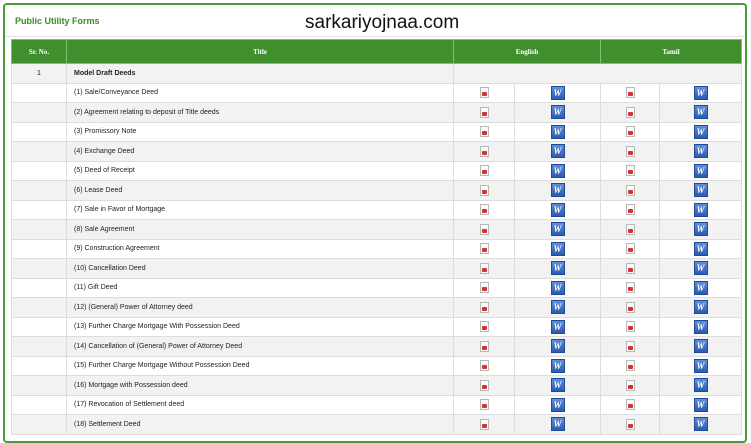  What do you see at coordinates (260, 385) in the screenshot?
I see `row-title: (16) Mortgage with Possession deed` at bounding box center [260, 385].